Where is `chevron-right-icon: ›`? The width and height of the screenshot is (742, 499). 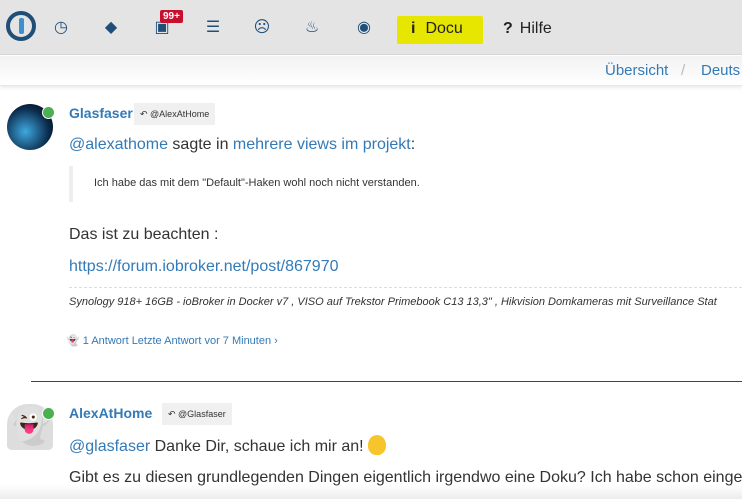
chevron-right-icon: › is located at coordinates (276, 341).